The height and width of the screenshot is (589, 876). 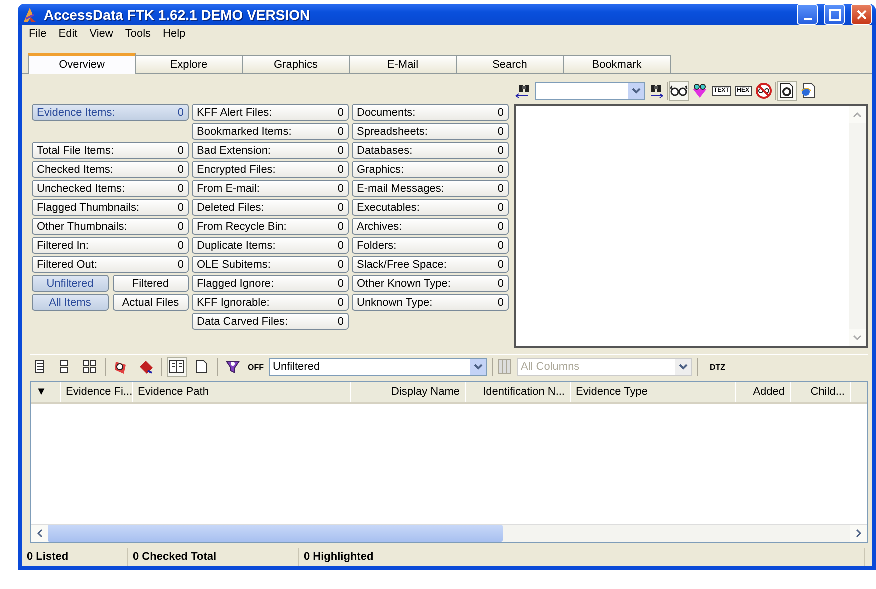 I want to click on glasses-icon, so click(x=679, y=91).